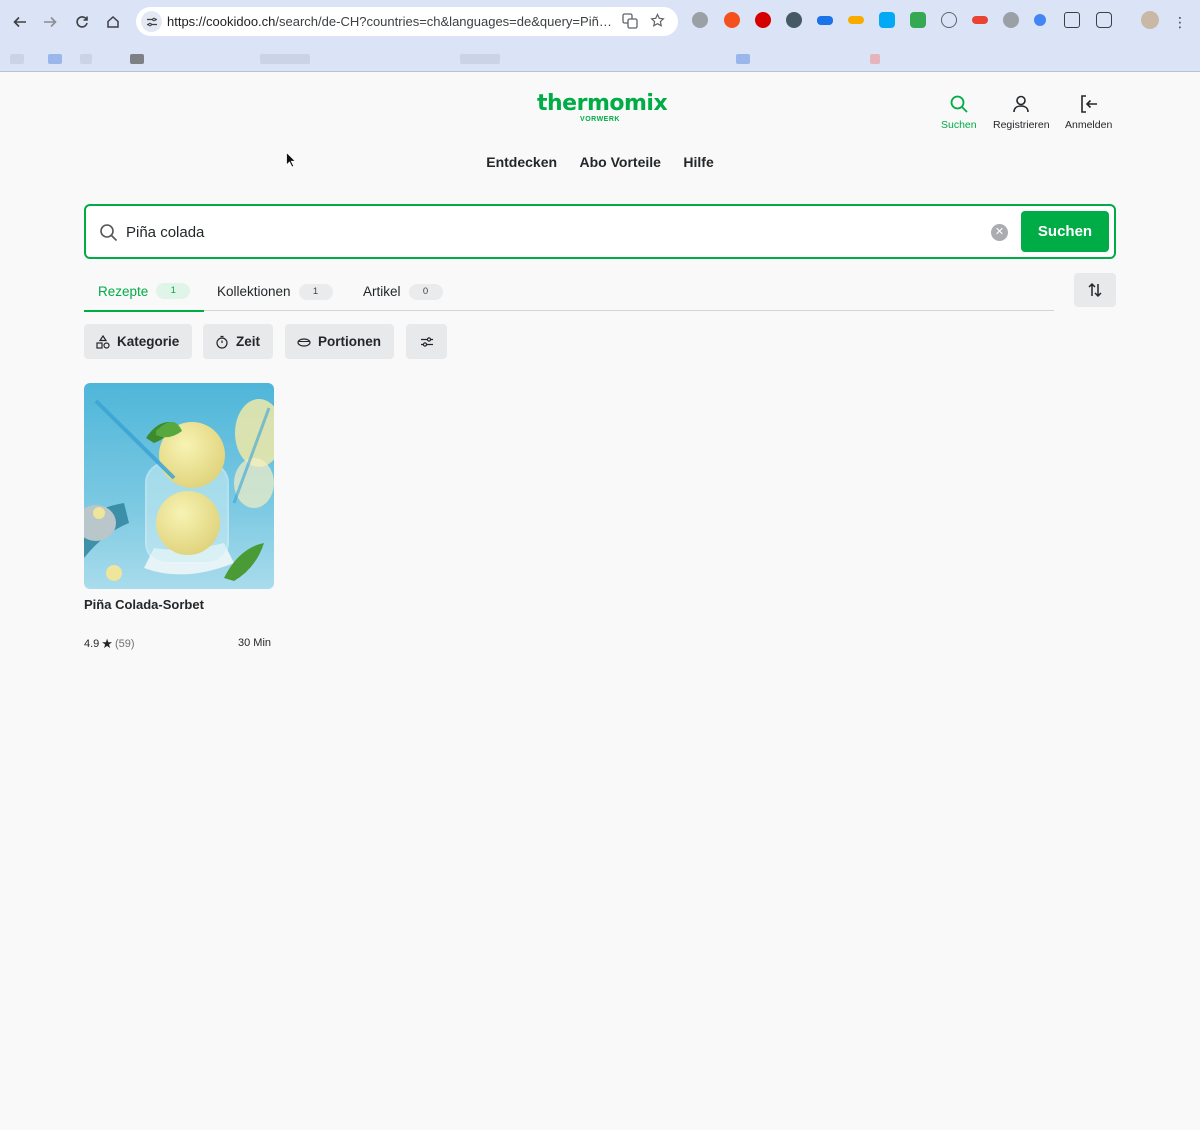 This screenshot has width=1200, height=1130. What do you see at coordinates (630, 22) in the screenshot?
I see `translate-icon` at bounding box center [630, 22].